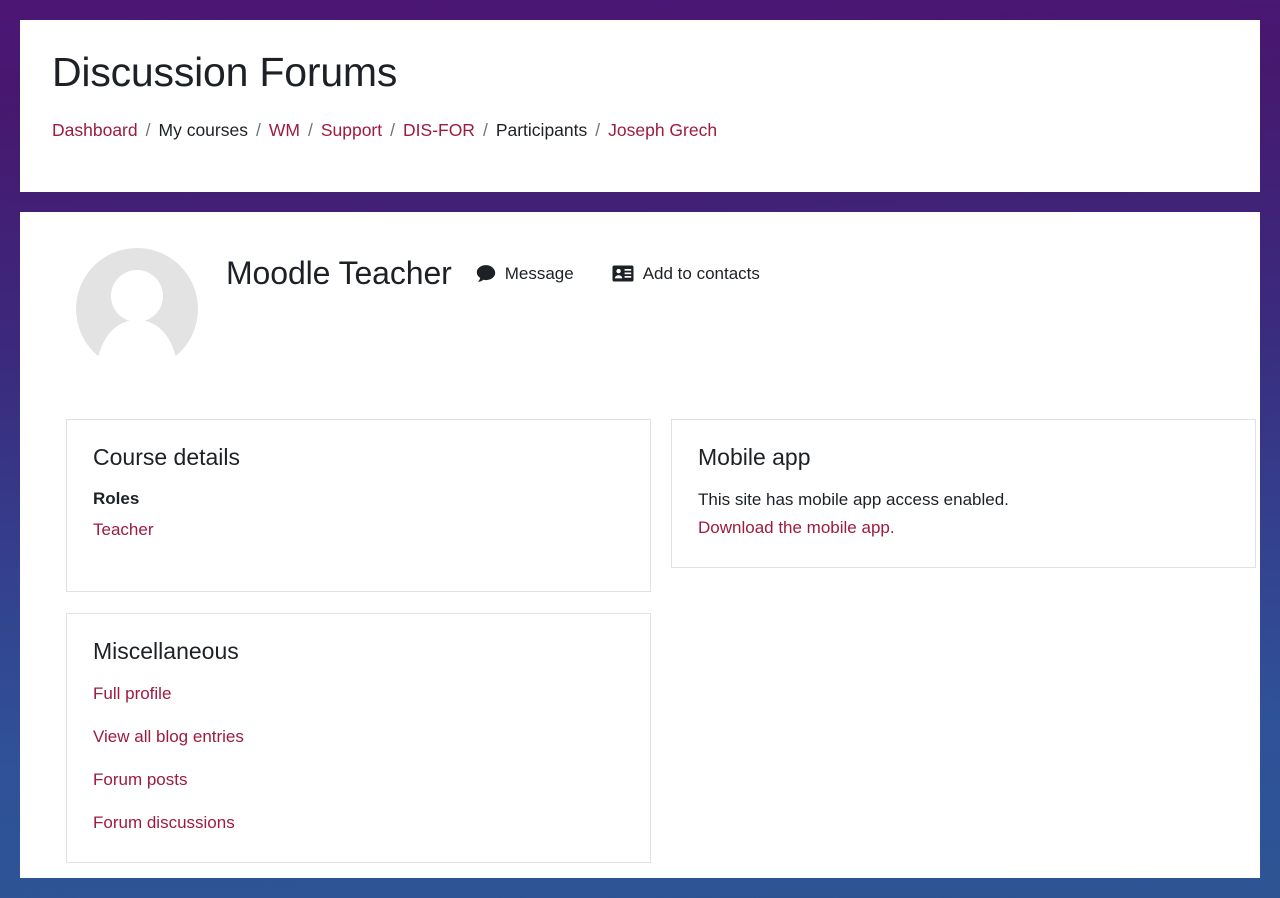 The height and width of the screenshot is (898, 1280). Describe the element at coordinates (662, 130) in the screenshot. I see `breadcrumb-item-joseph-grech: Joseph Grech` at that location.